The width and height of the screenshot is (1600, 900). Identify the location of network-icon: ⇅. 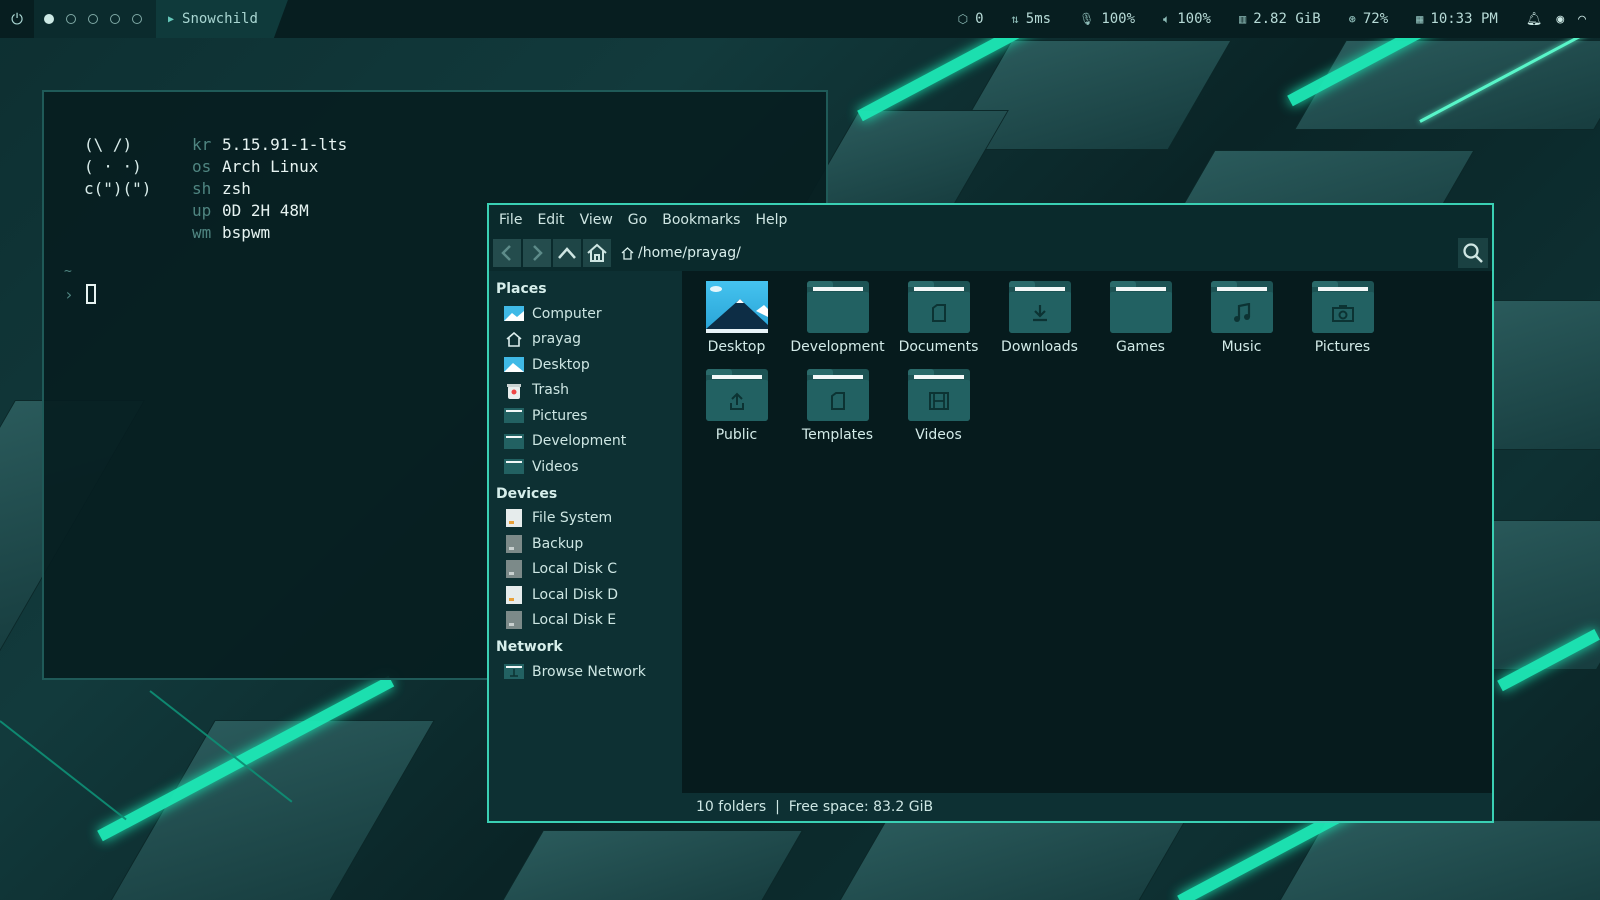
(1015, 19).